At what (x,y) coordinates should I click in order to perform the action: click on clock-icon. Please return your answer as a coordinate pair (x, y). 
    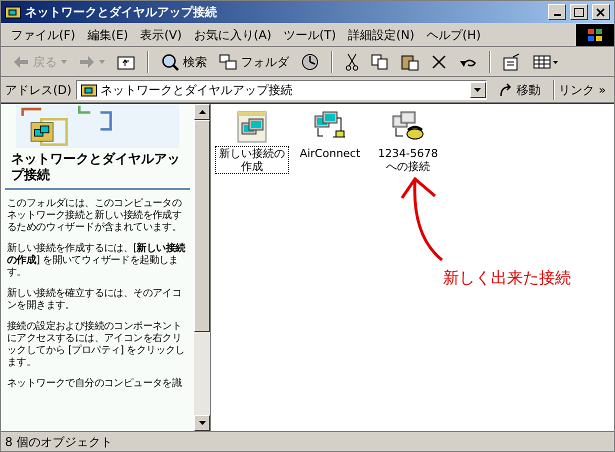
    Looking at the image, I should click on (310, 61).